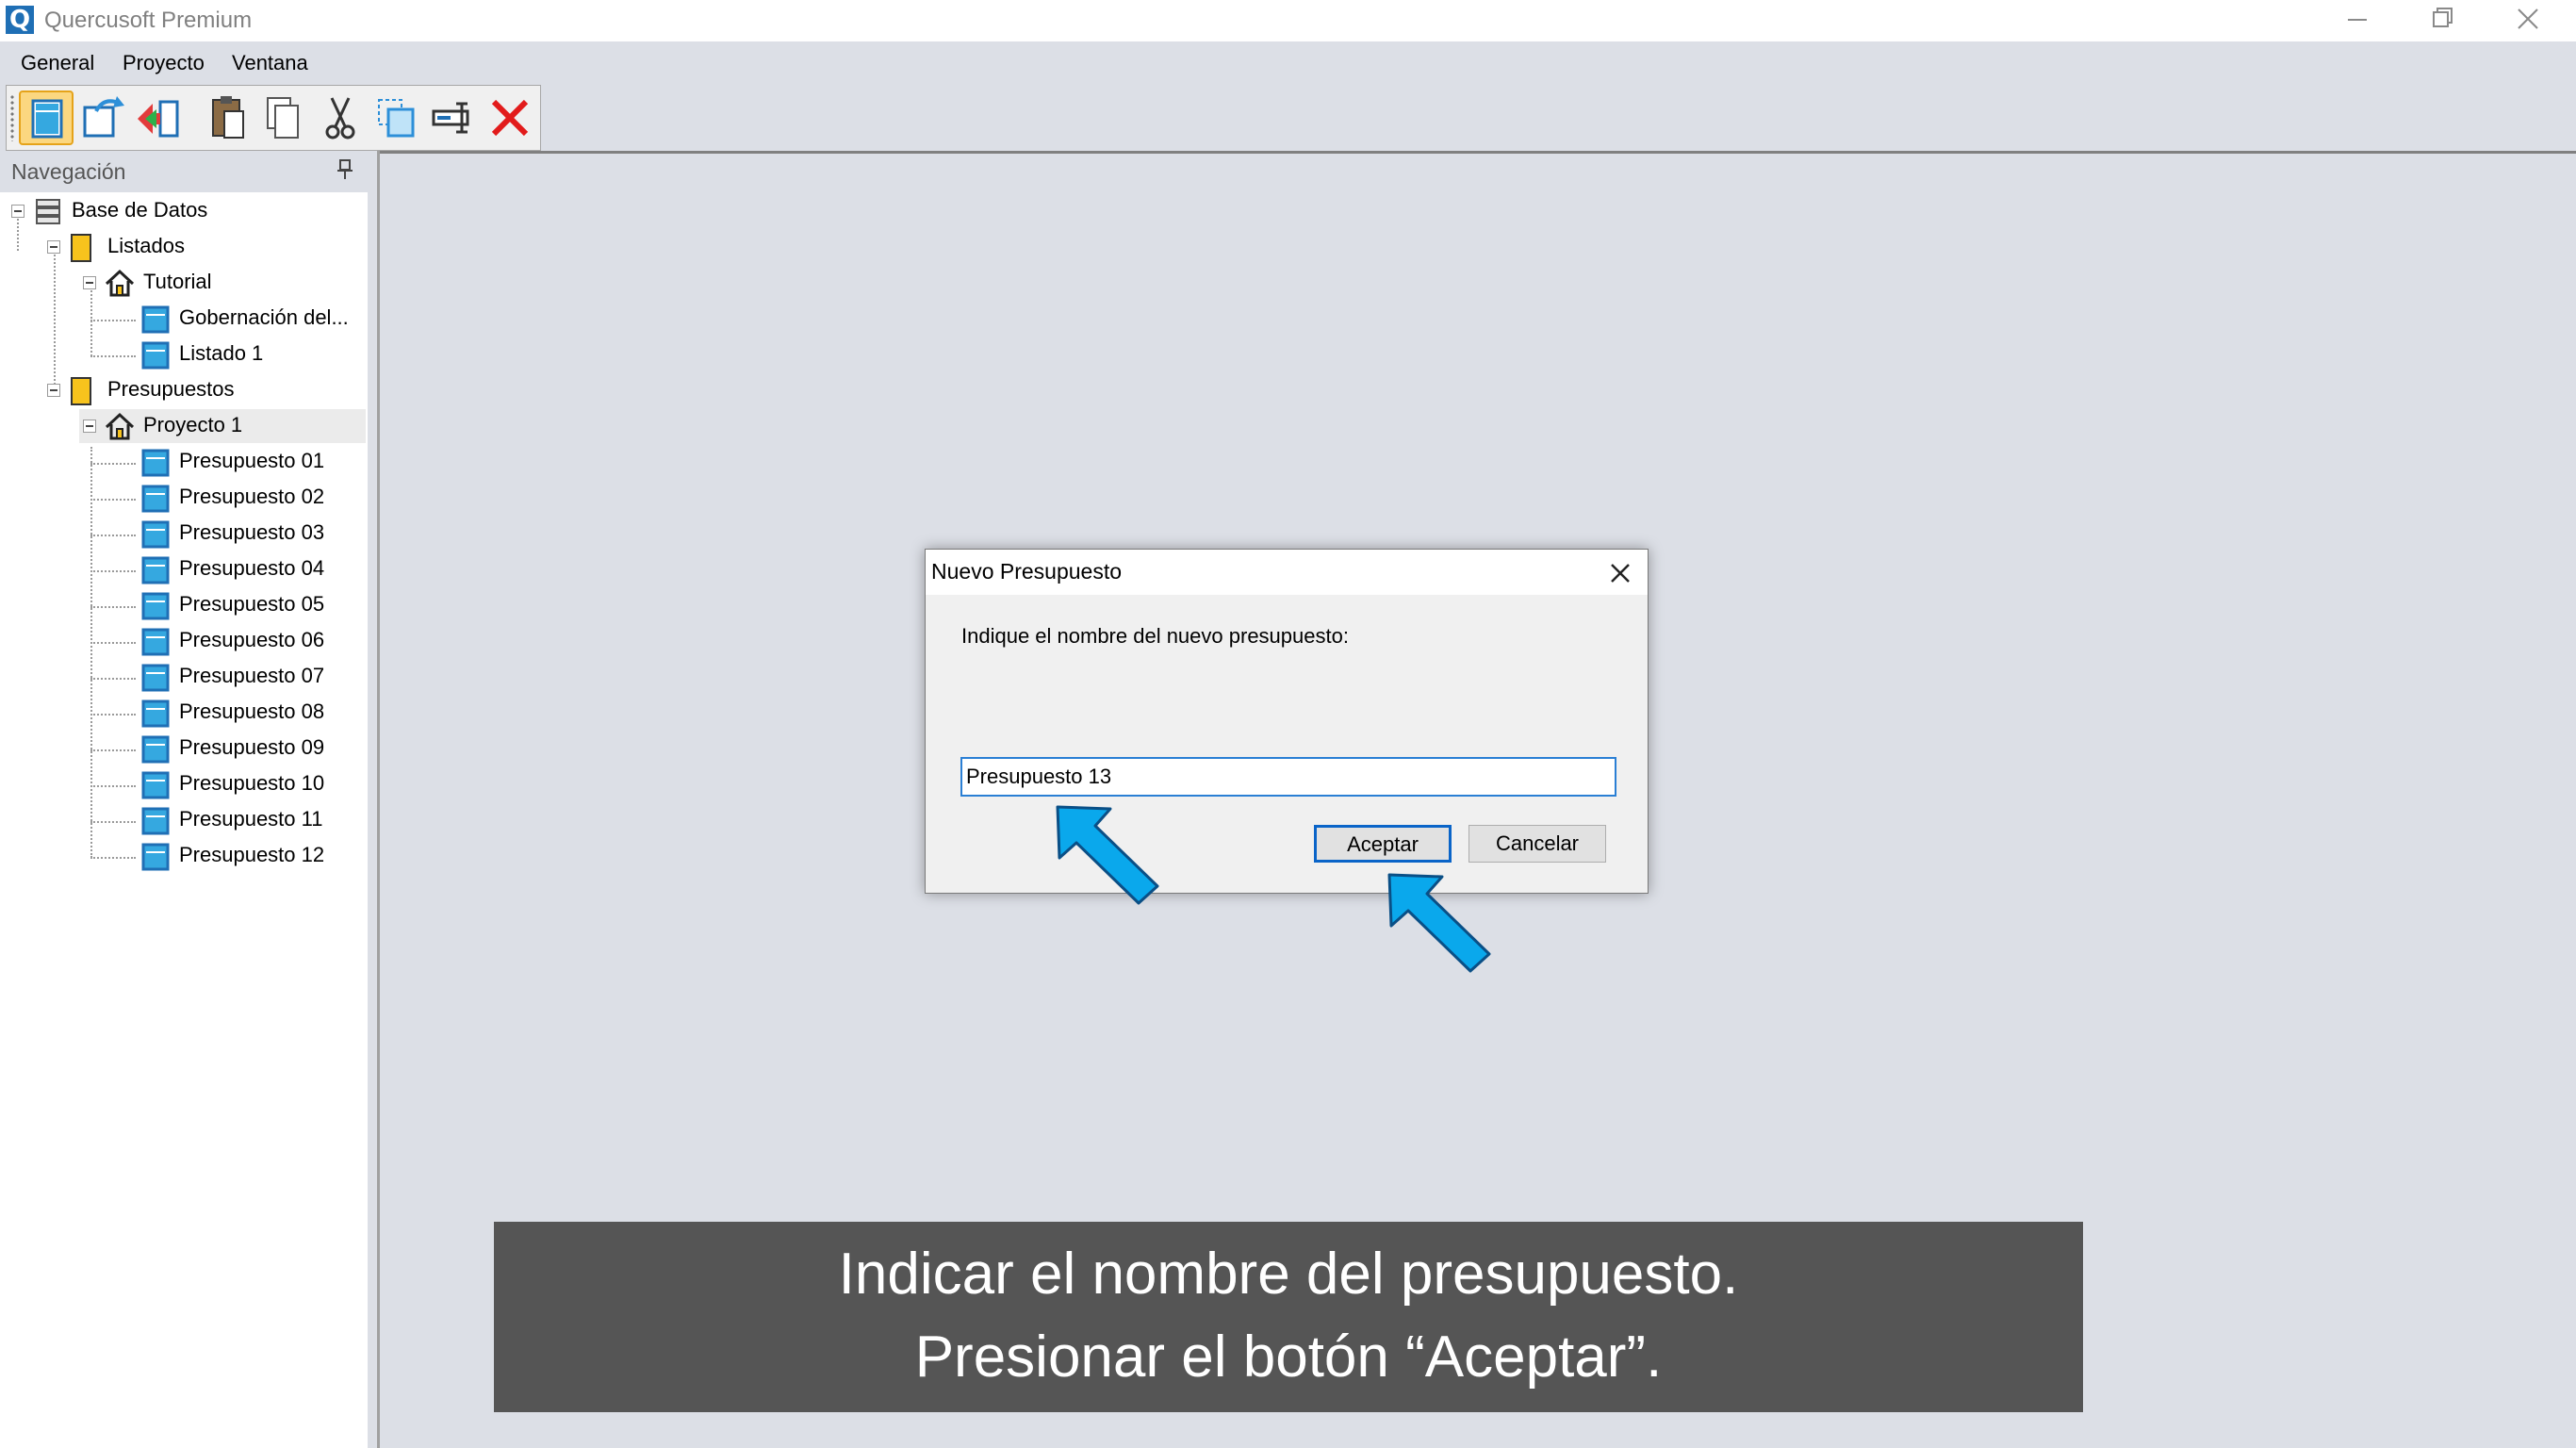 The height and width of the screenshot is (1448, 2576). I want to click on tree-label: Presupuesto 08, so click(252, 711).